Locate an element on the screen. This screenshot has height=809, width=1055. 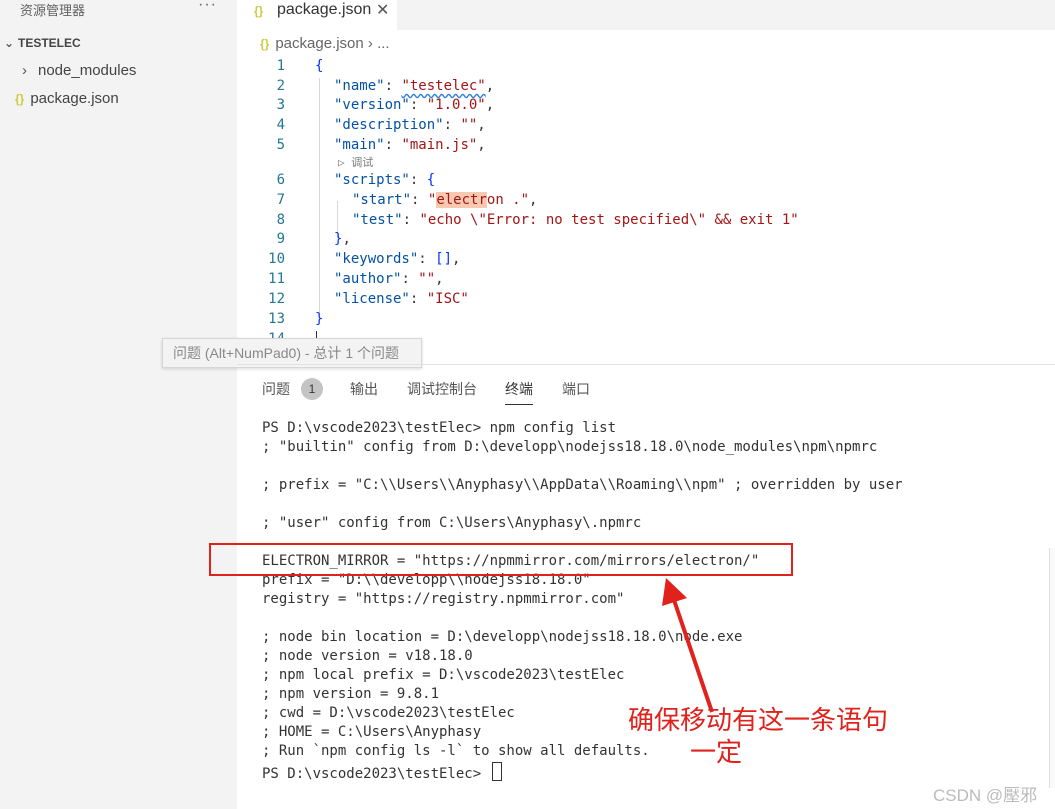
terminal-prompt-line: PS D:\vscode2023\testElec> is located at coordinates (382, 772).